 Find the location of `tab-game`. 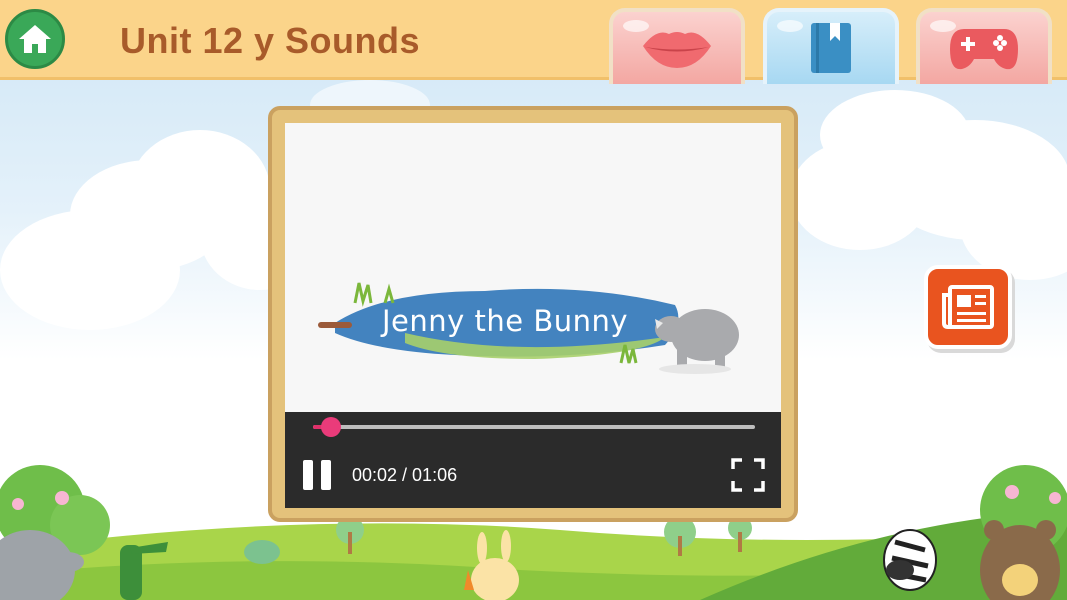

tab-game is located at coordinates (984, 46).